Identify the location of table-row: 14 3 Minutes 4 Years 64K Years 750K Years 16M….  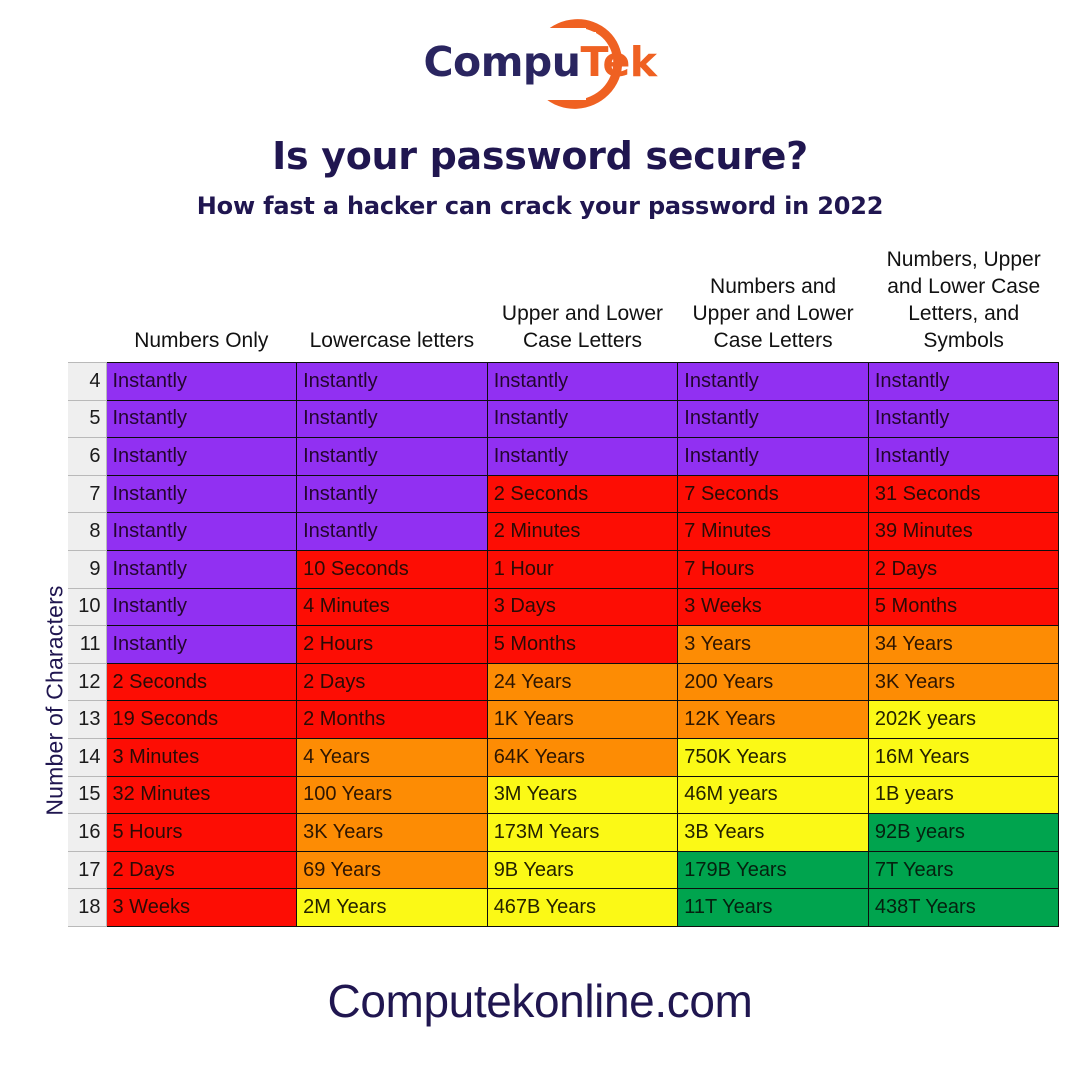
(564, 757).